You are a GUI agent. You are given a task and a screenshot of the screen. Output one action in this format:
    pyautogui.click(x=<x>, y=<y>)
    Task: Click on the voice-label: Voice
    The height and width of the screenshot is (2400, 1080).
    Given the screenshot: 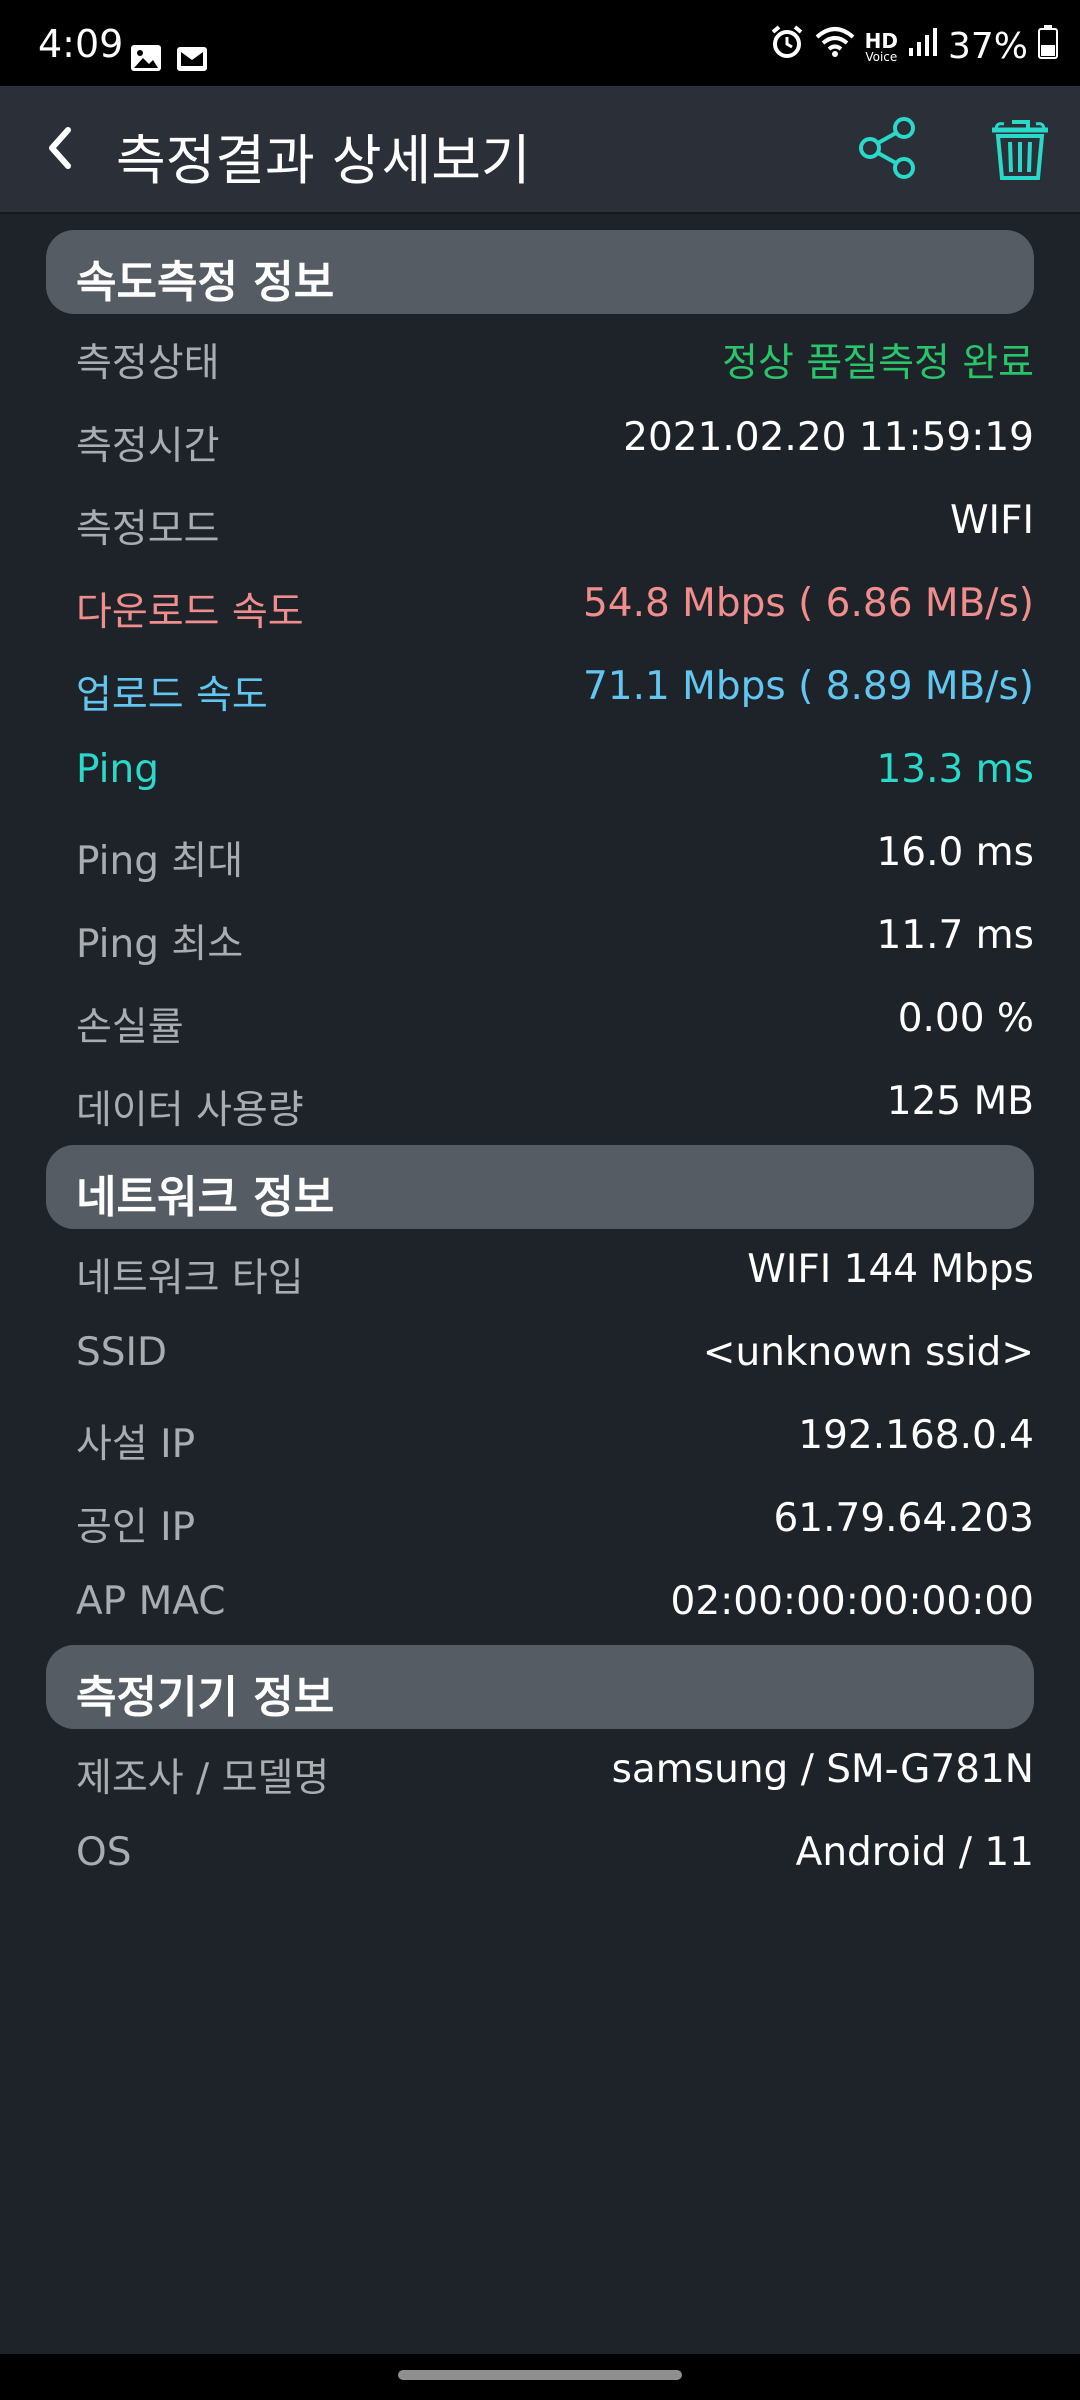 What is the action you would take?
    pyautogui.click(x=881, y=56)
    